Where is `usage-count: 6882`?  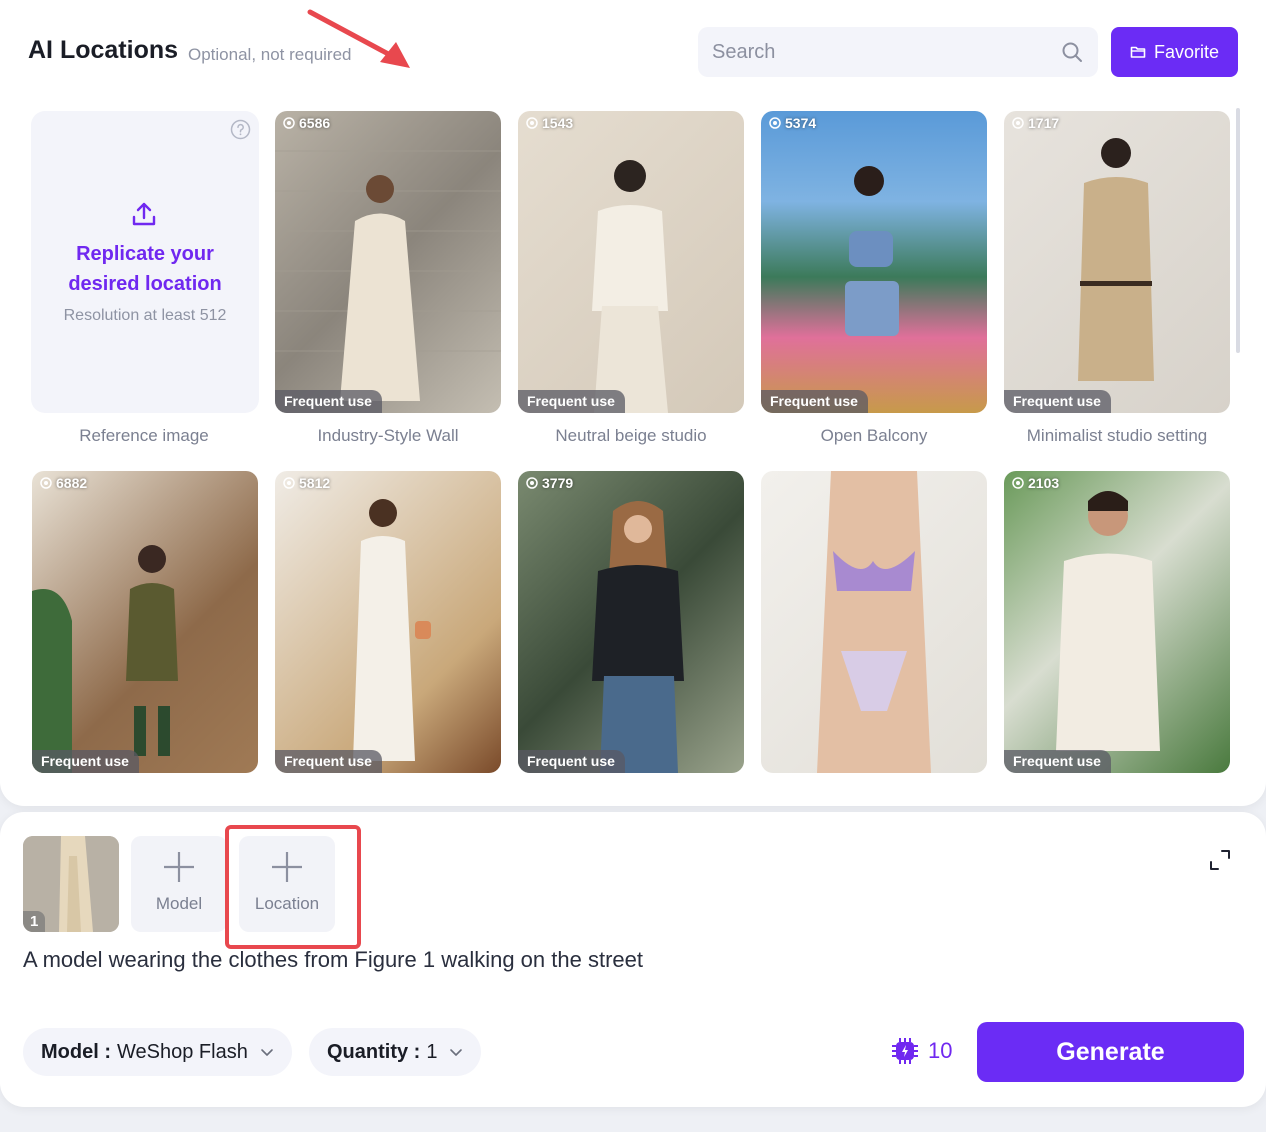
usage-count: 6882 is located at coordinates (63, 483).